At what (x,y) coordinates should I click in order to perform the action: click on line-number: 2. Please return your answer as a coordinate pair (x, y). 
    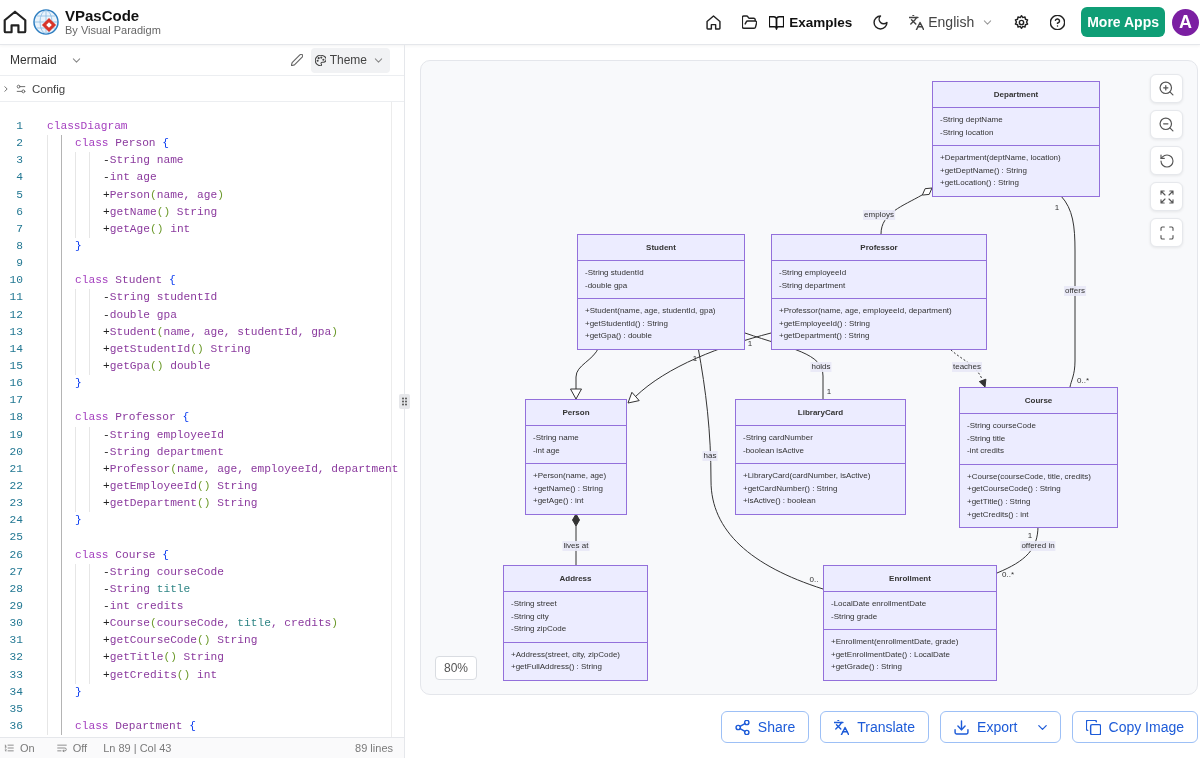
    Looking at the image, I should click on (19, 144).